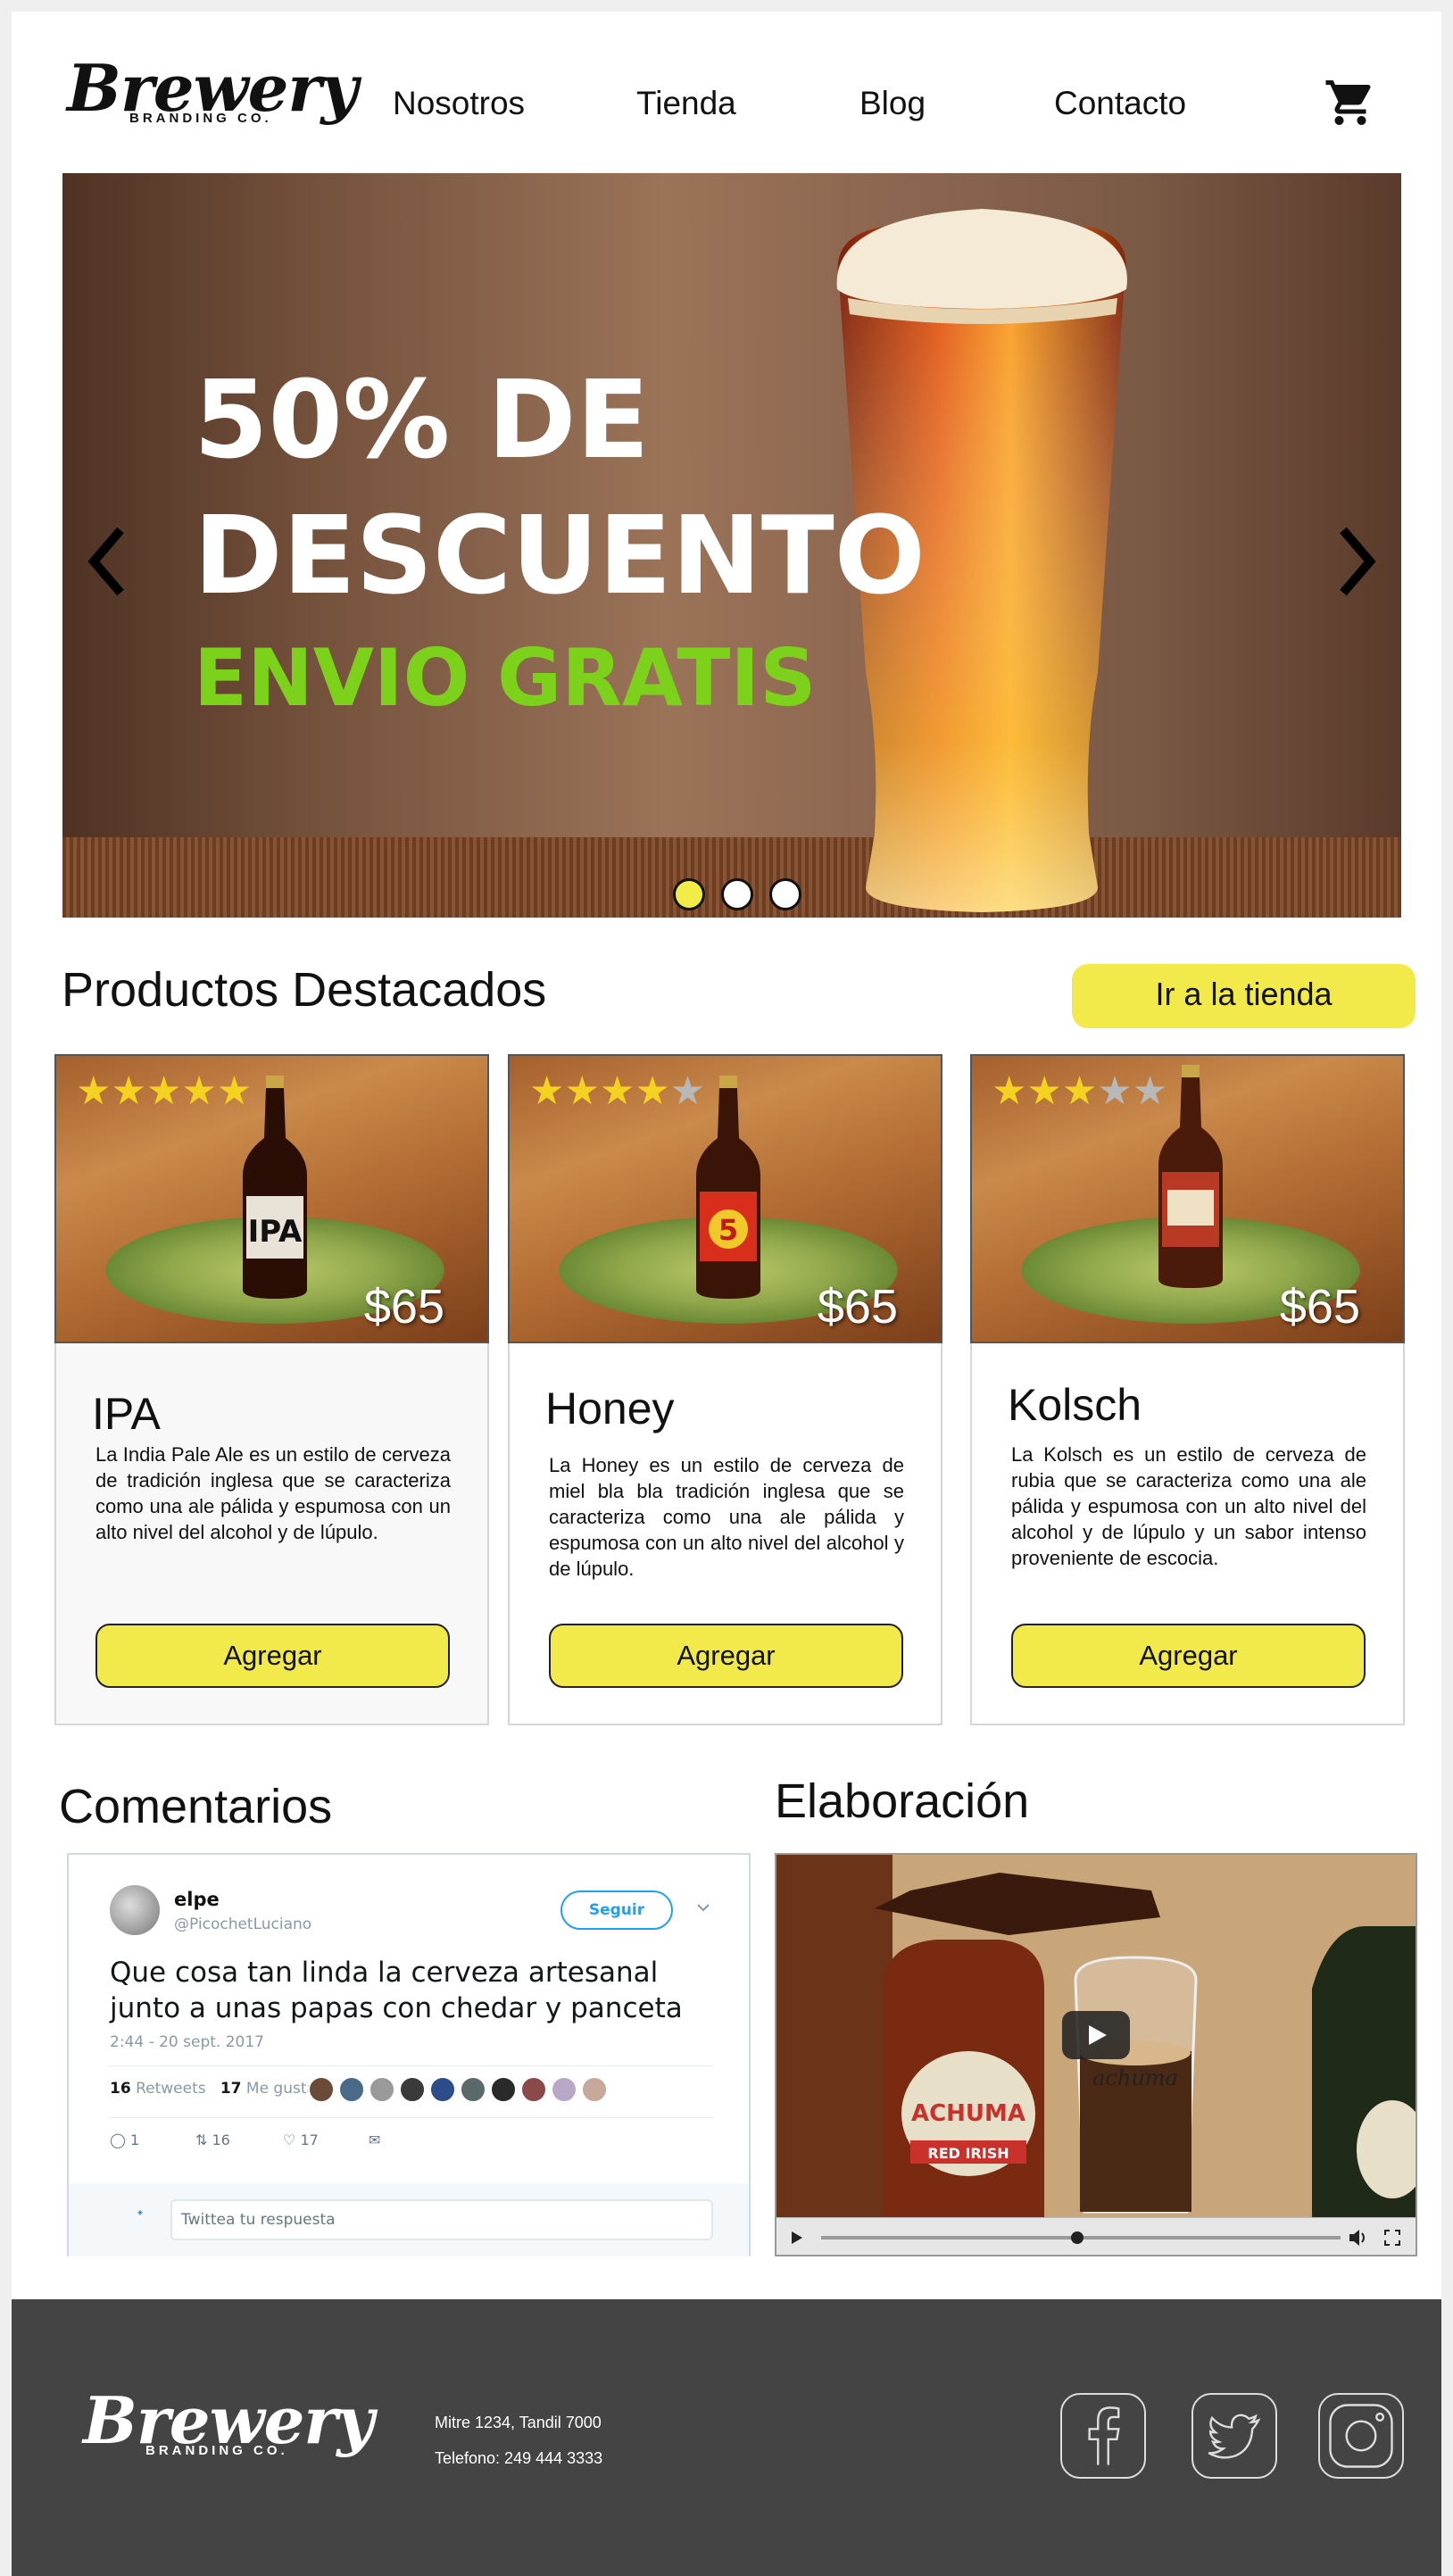  I want to click on retweet-icon: ⇅, so click(201, 2139).